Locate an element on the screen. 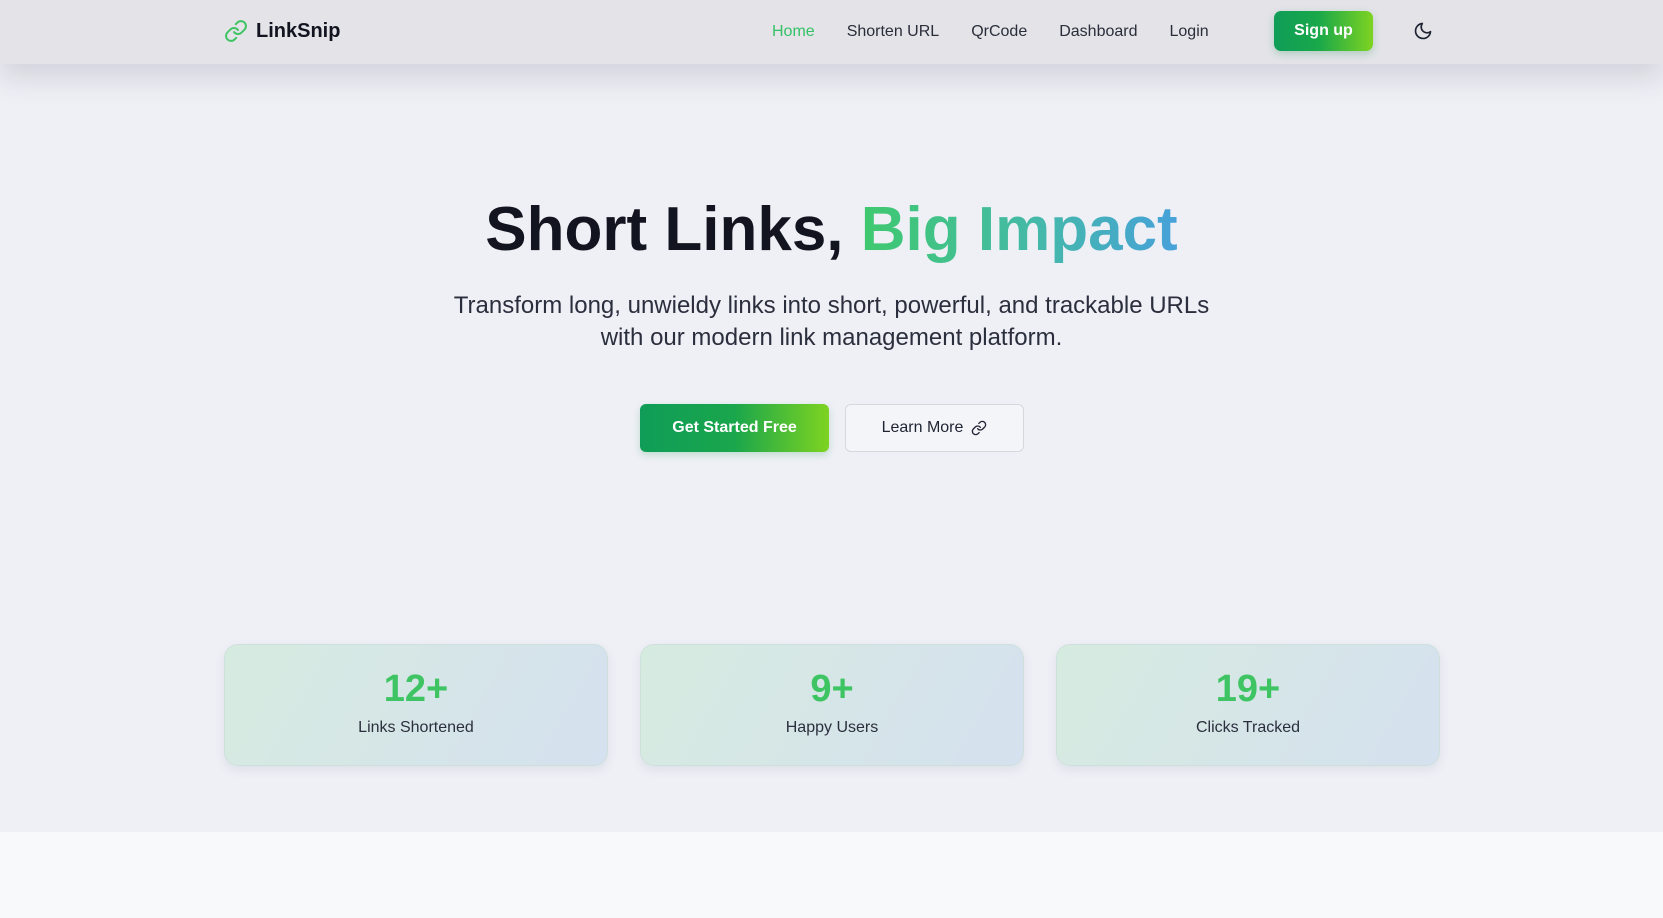 This screenshot has height=918, width=1663. get-started-button: Get Started Free is located at coordinates (734, 428).